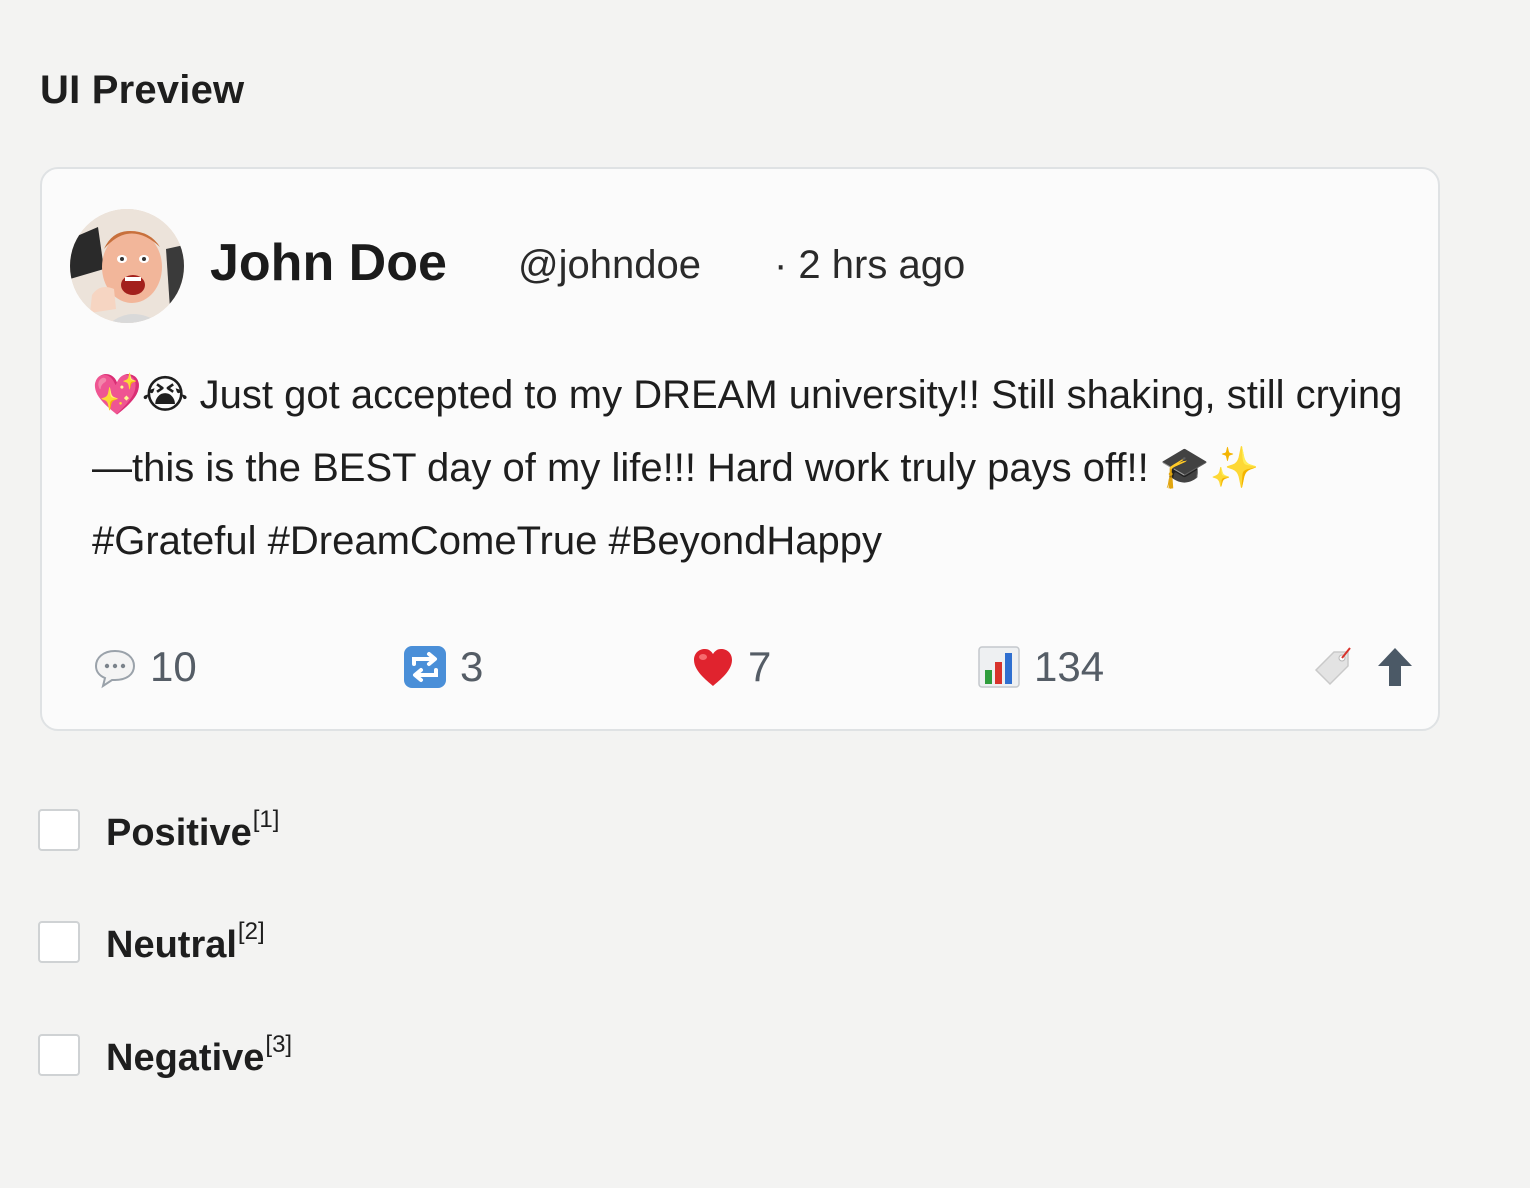  I want to click on positive-label: Positive[1], so click(192, 830).